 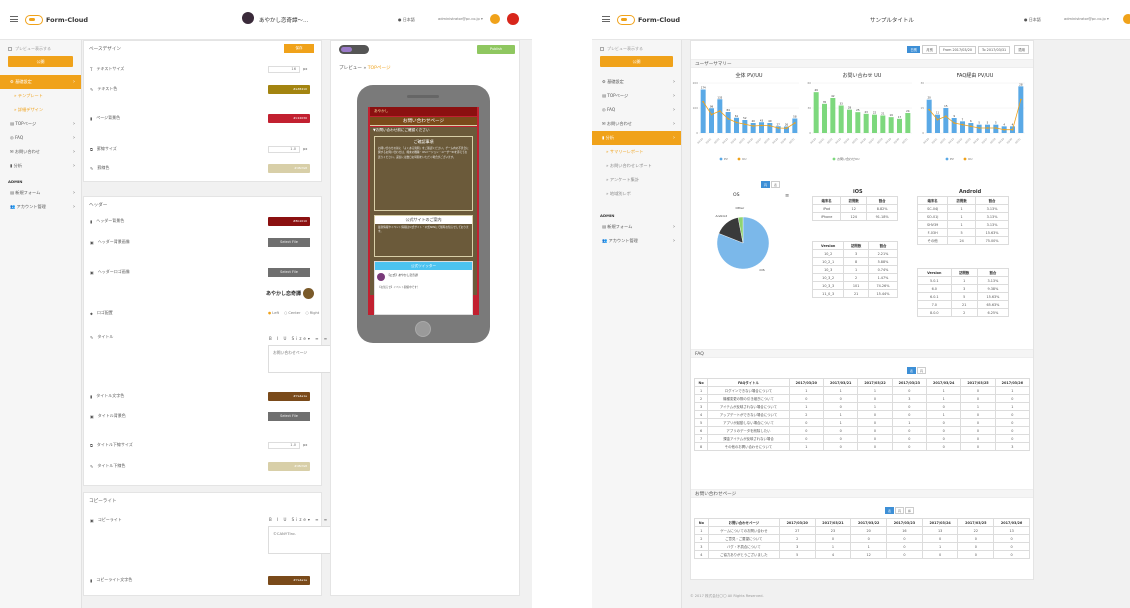 What do you see at coordinates (513, 19) in the screenshot?
I see `chat-icon` at bounding box center [513, 19].